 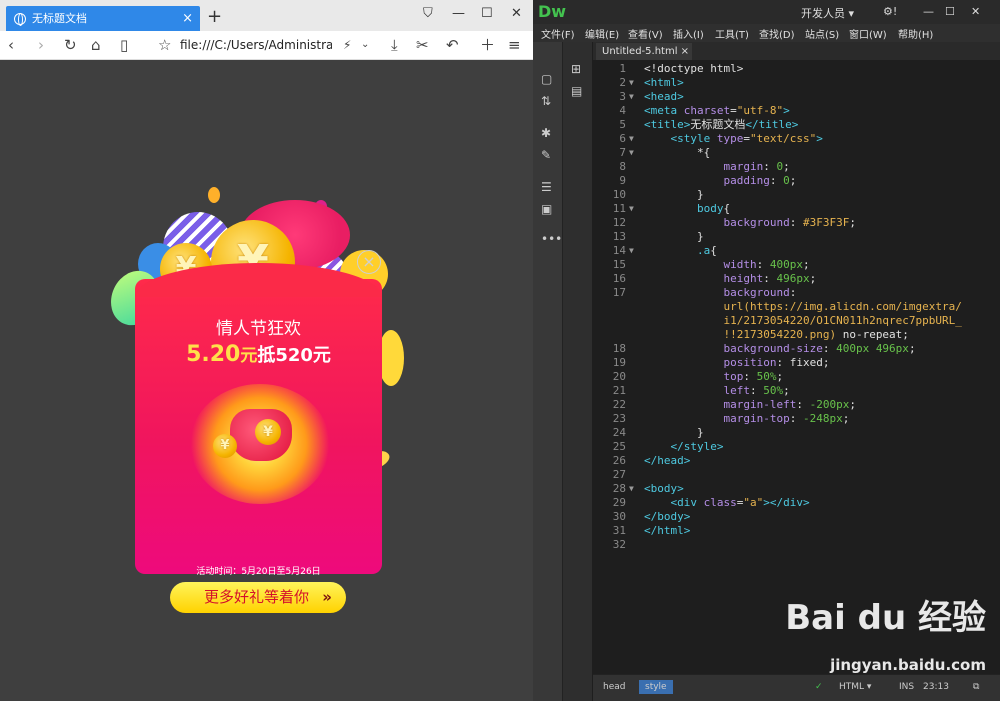 I want to click on sort-icon: ⇅, so click(x=546, y=101).